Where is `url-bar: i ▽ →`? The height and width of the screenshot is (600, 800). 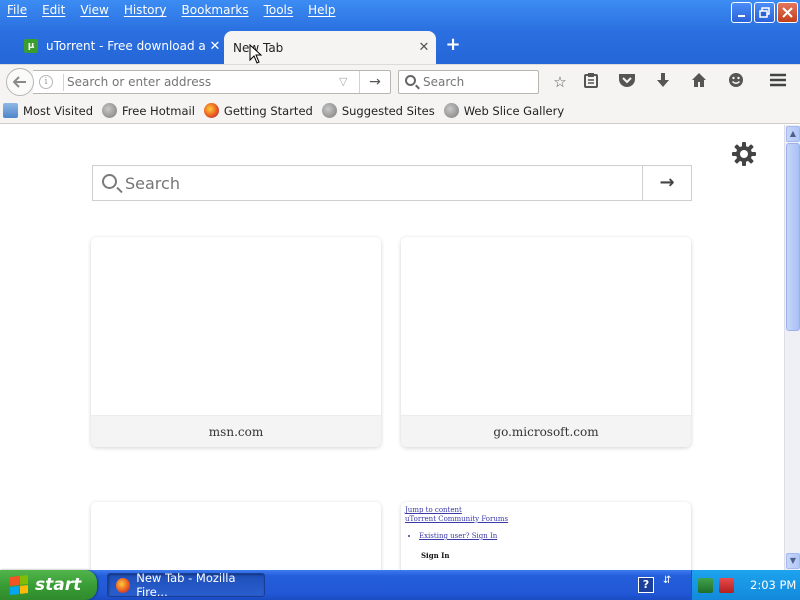
url-bar: i ▽ → is located at coordinates (212, 82).